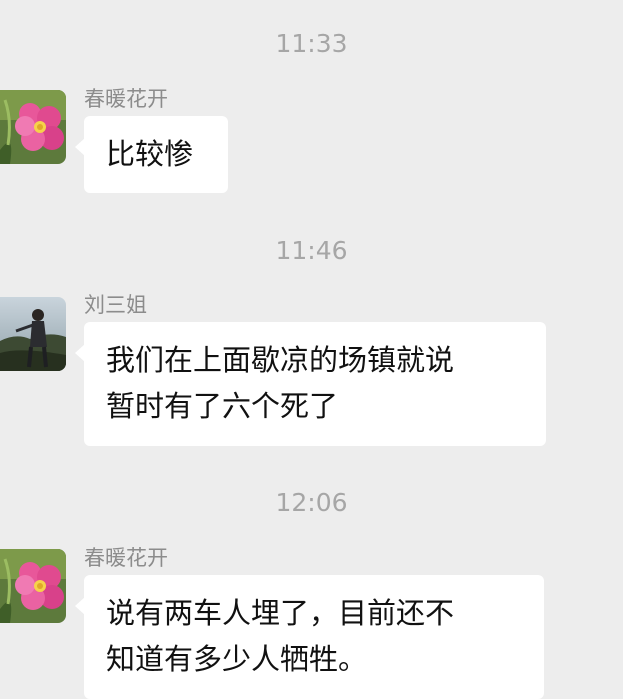 Image resolution: width=623 pixels, height=699 pixels. What do you see at coordinates (311, 43) in the screenshot?
I see `message-timestamp: 11:33` at bounding box center [311, 43].